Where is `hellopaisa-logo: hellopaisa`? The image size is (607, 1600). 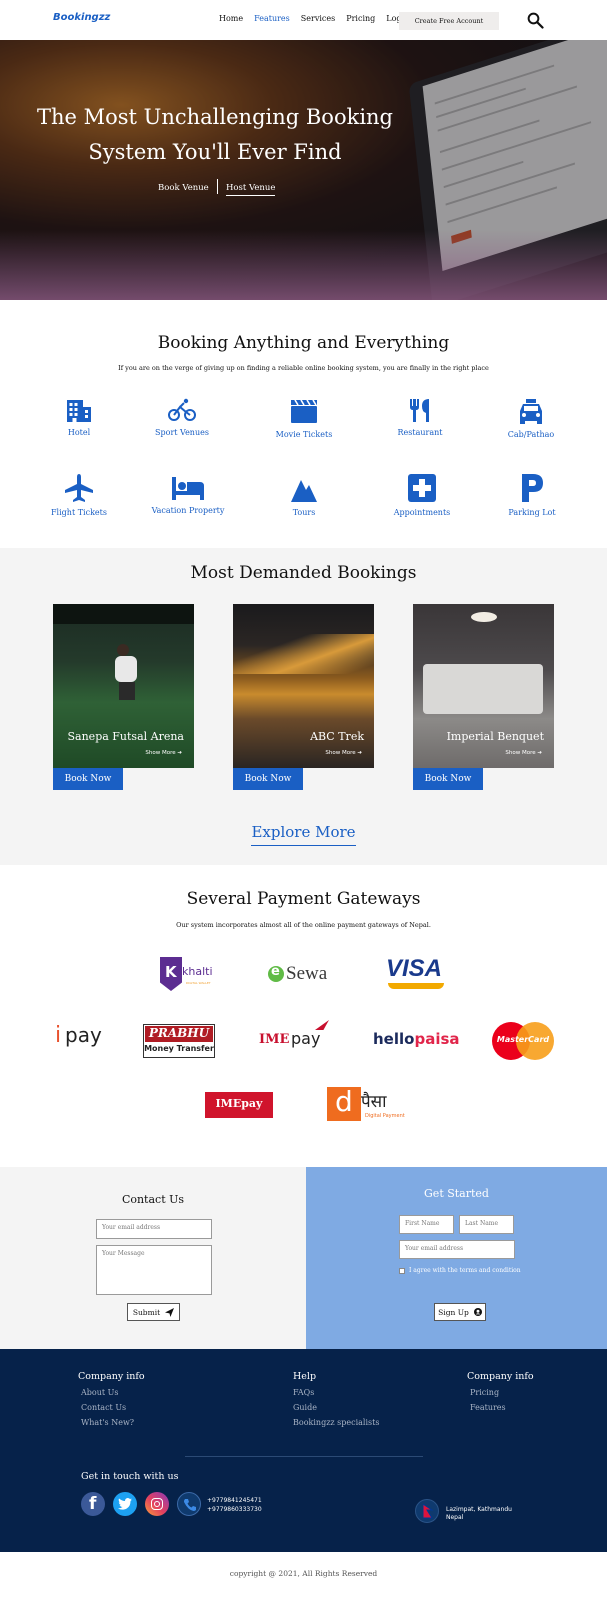 hellopaisa-logo: hellopaisa is located at coordinates (416, 1039).